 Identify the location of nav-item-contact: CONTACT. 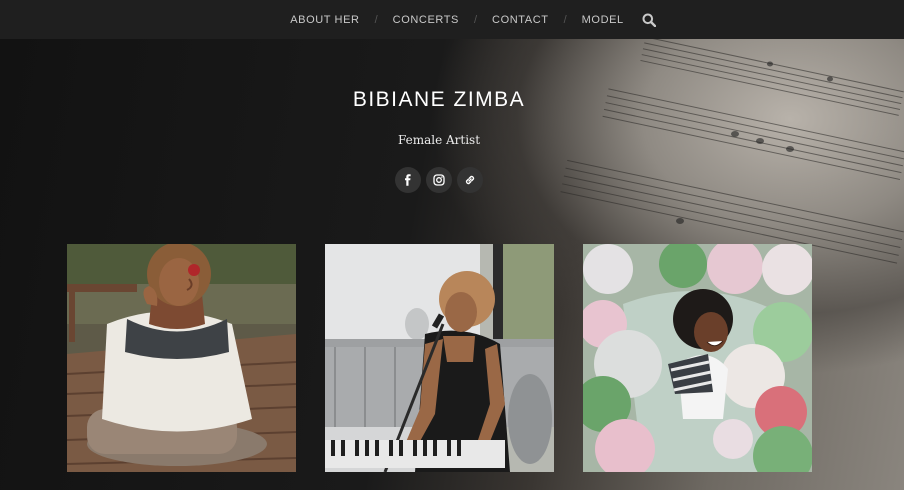
(520, 20).